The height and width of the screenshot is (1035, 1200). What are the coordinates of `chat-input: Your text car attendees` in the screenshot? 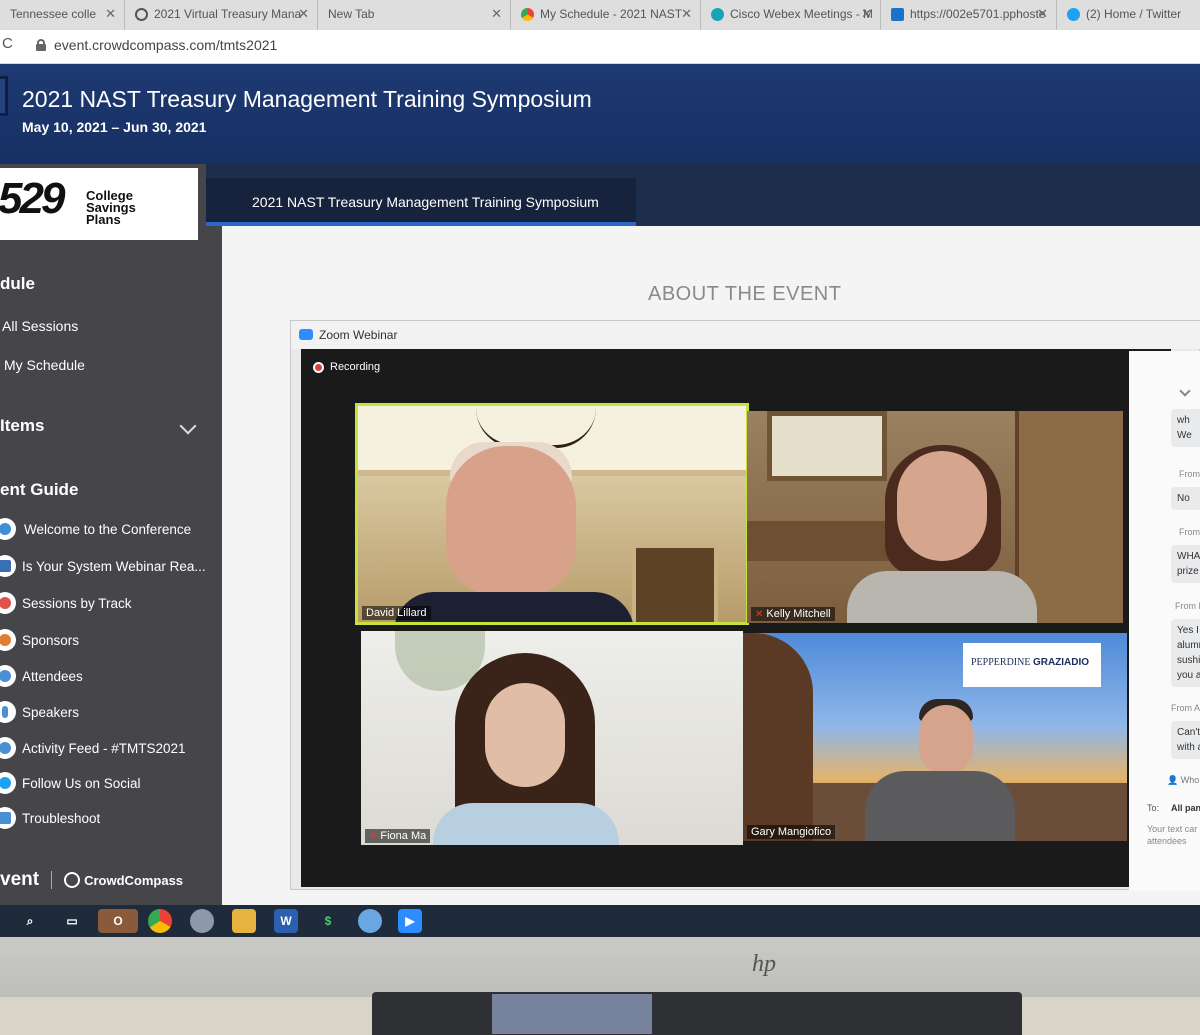 It's located at (1172, 835).